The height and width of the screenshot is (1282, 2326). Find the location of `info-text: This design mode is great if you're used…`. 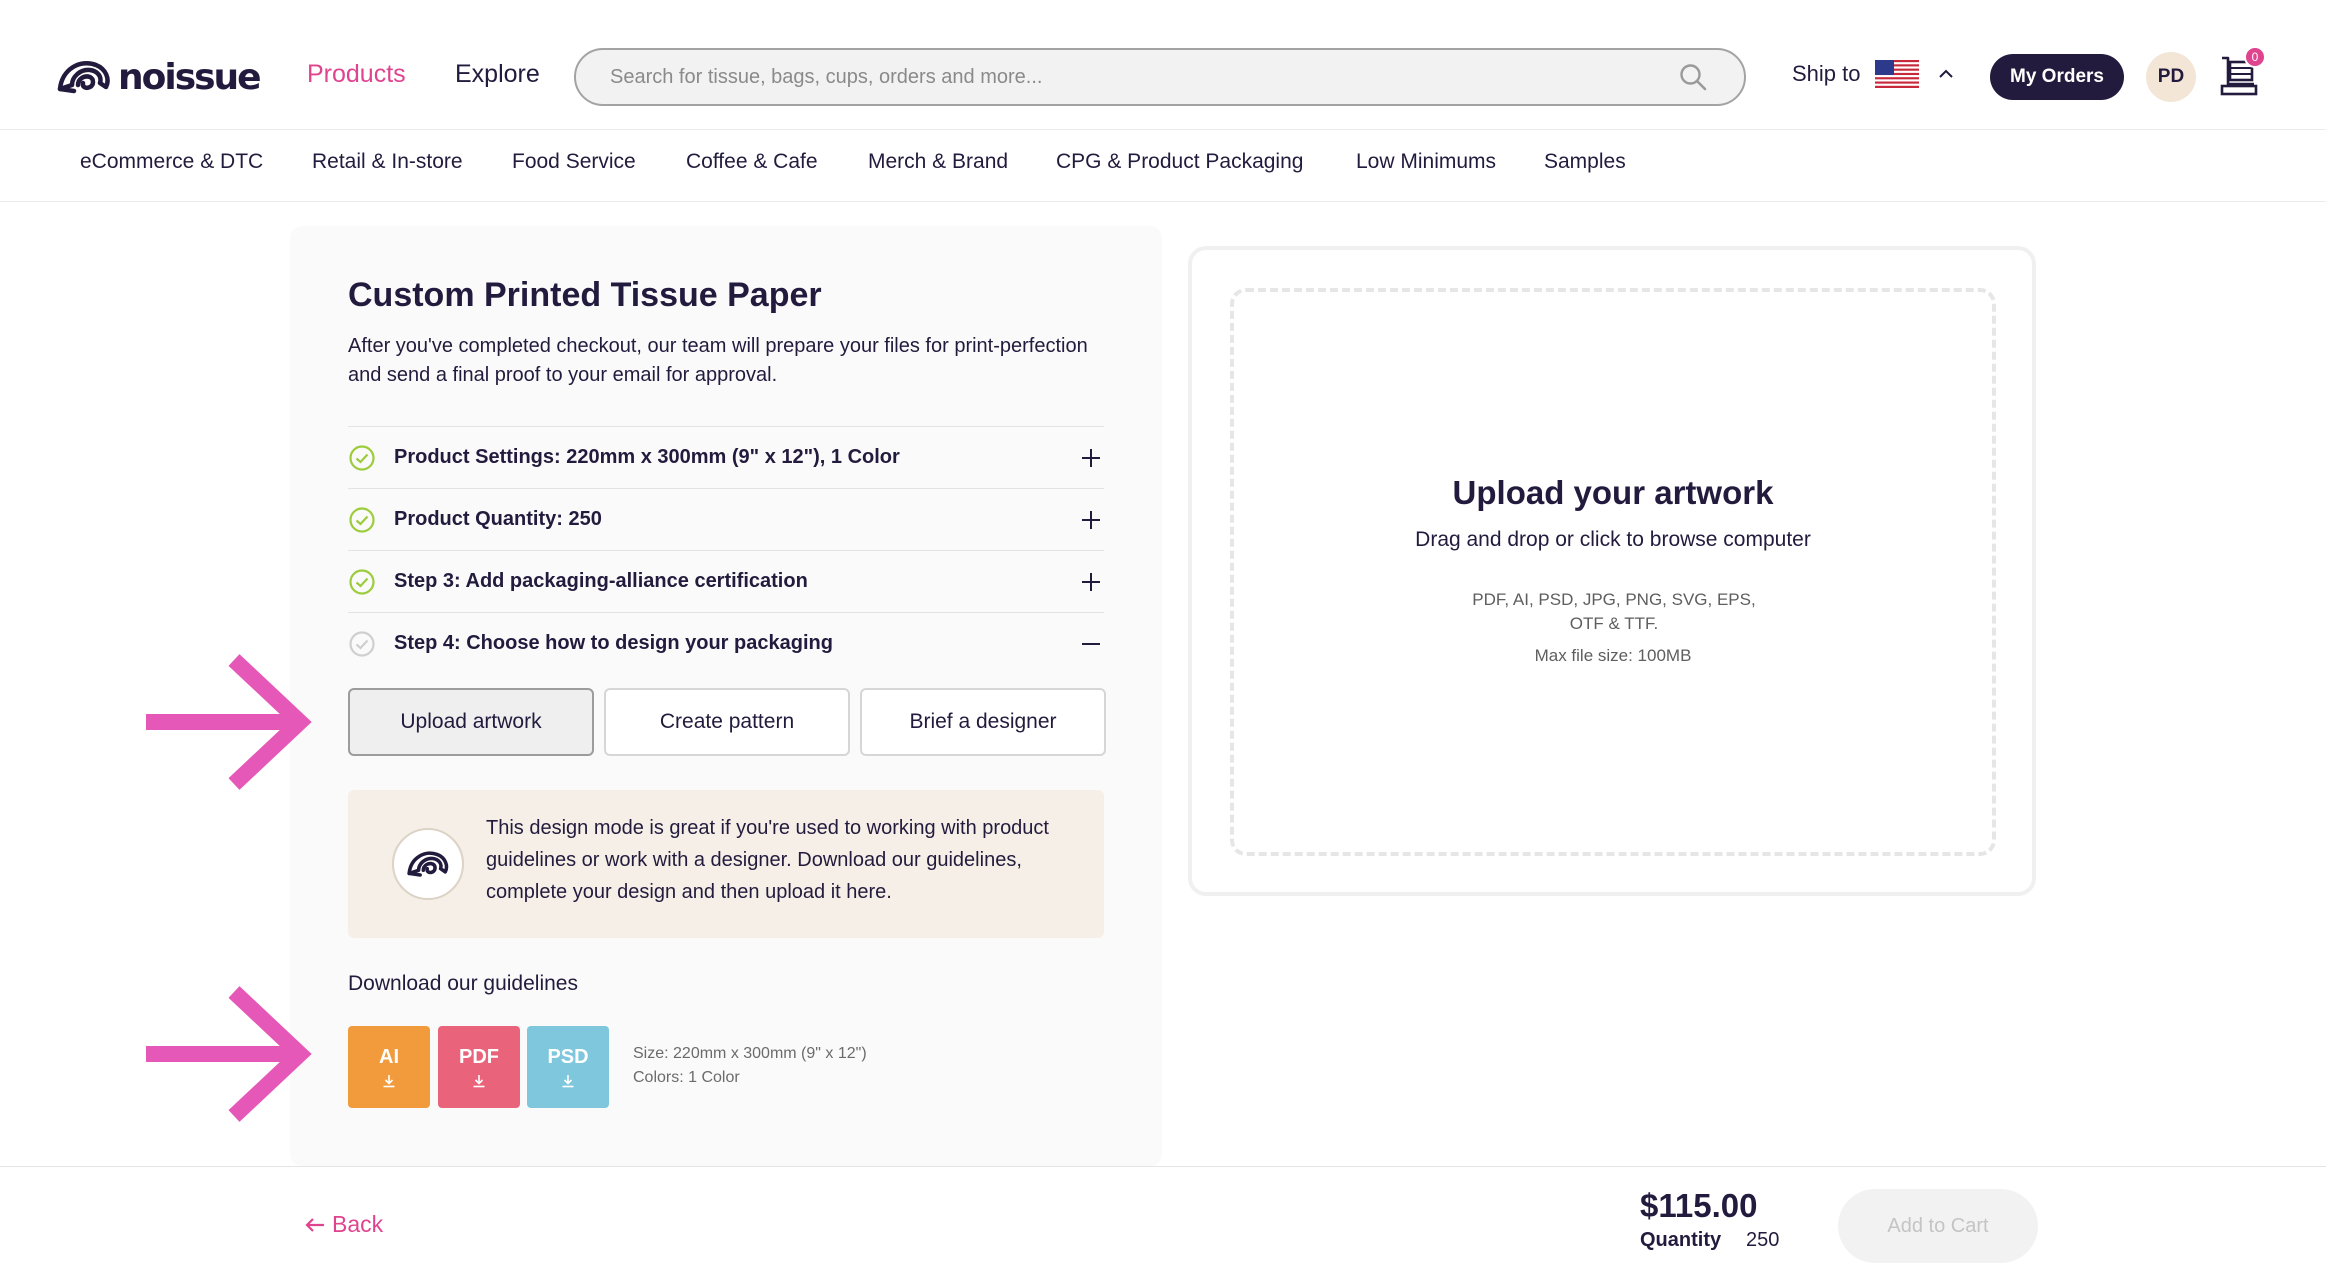

info-text: This design mode is great if you're used… is located at coordinates (767, 860).